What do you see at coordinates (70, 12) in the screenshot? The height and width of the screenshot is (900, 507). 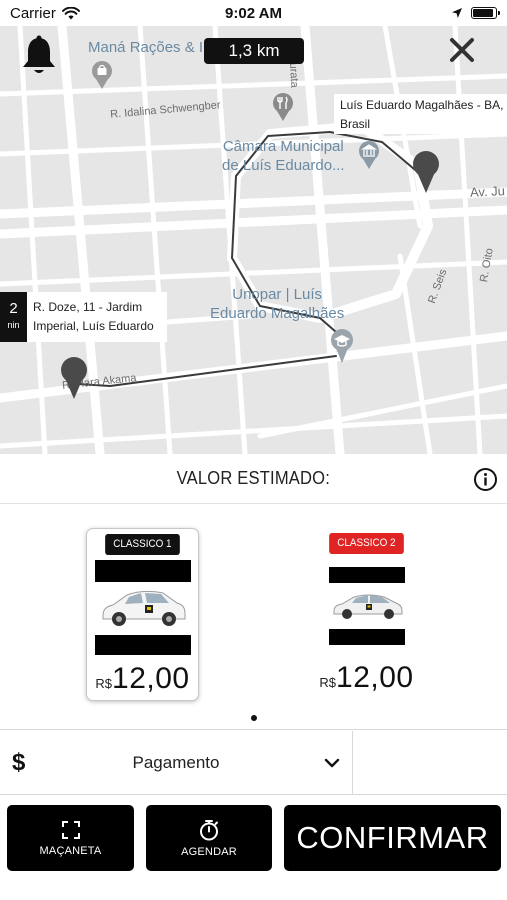 I see `wifi-icon` at bounding box center [70, 12].